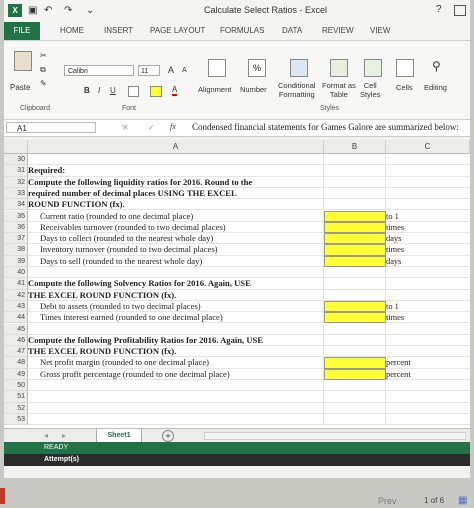  What do you see at coordinates (48, 10) in the screenshot?
I see `undo-icon: ↶` at bounding box center [48, 10].